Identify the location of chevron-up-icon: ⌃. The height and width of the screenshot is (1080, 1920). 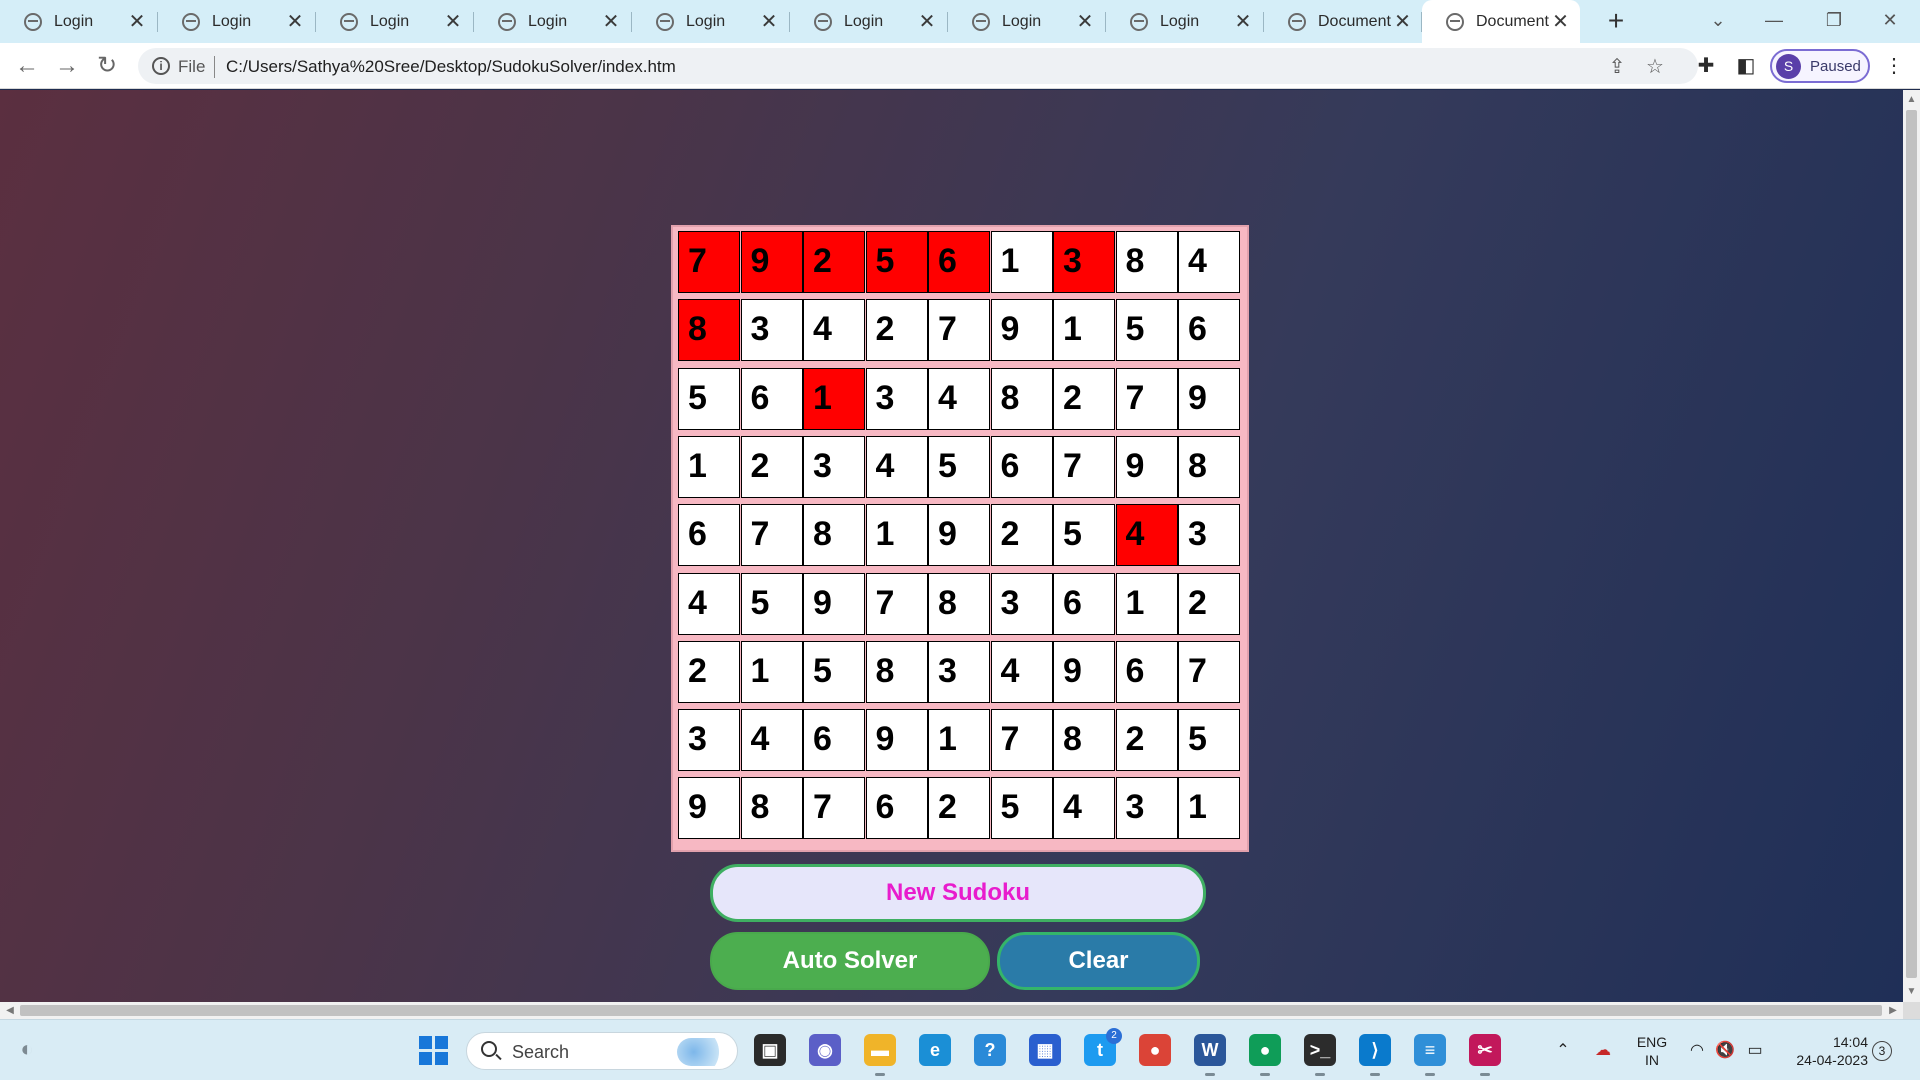
(1563, 1051).